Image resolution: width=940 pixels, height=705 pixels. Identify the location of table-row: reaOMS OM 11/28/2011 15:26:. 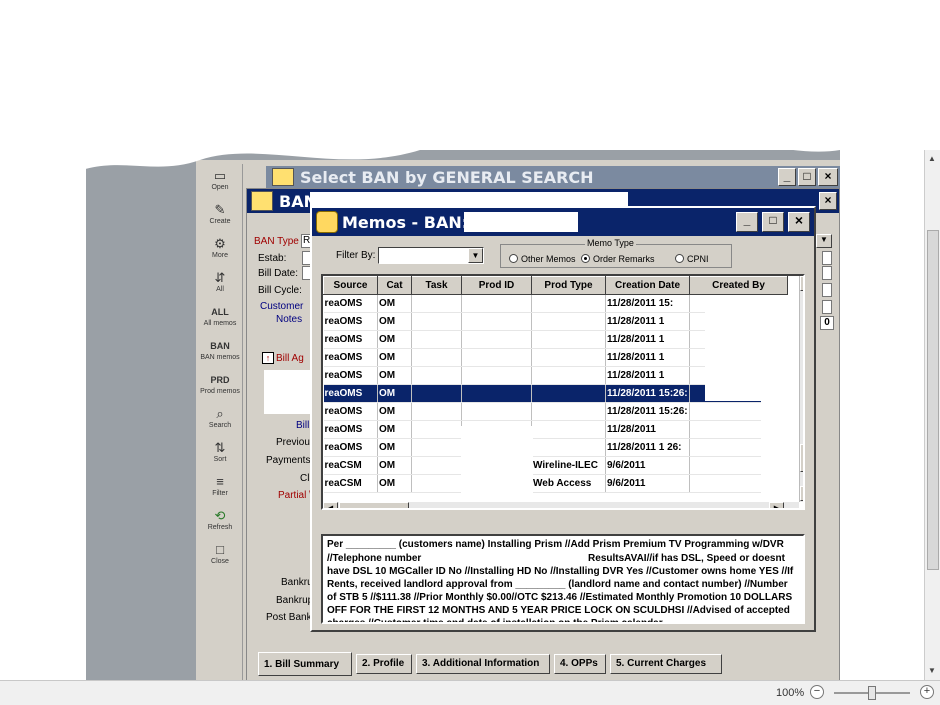
(555, 411).